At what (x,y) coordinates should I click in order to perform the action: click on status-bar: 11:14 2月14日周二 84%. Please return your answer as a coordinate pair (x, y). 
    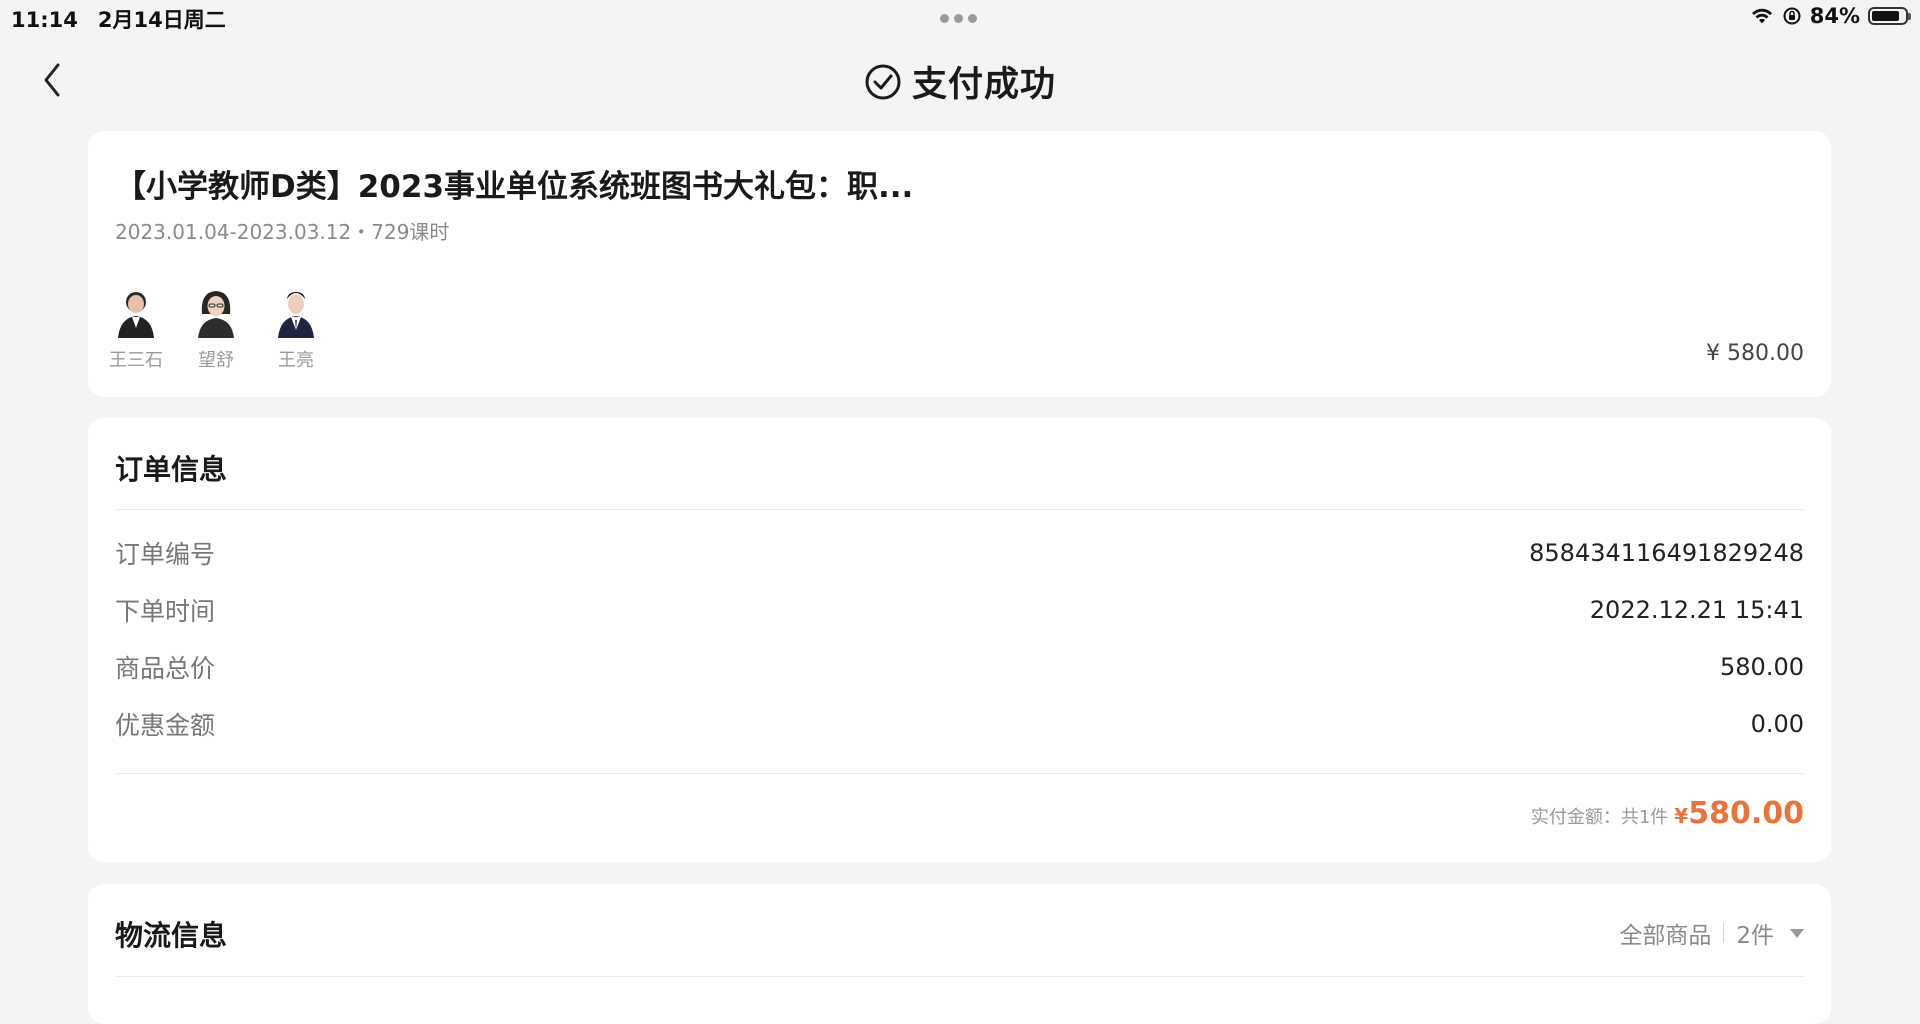
    Looking at the image, I should click on (960, 17).